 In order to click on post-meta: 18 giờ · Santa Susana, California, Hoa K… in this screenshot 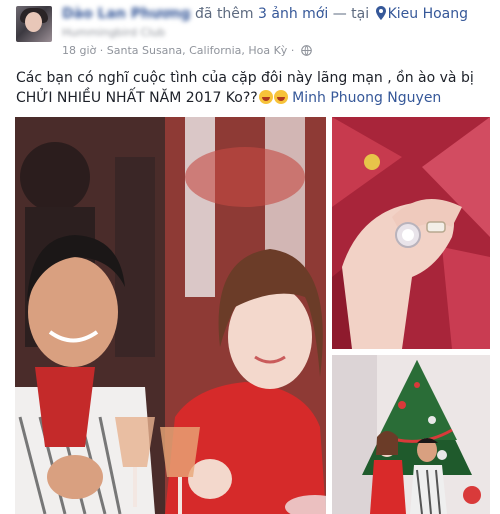, I will do `click(187, 50)`.